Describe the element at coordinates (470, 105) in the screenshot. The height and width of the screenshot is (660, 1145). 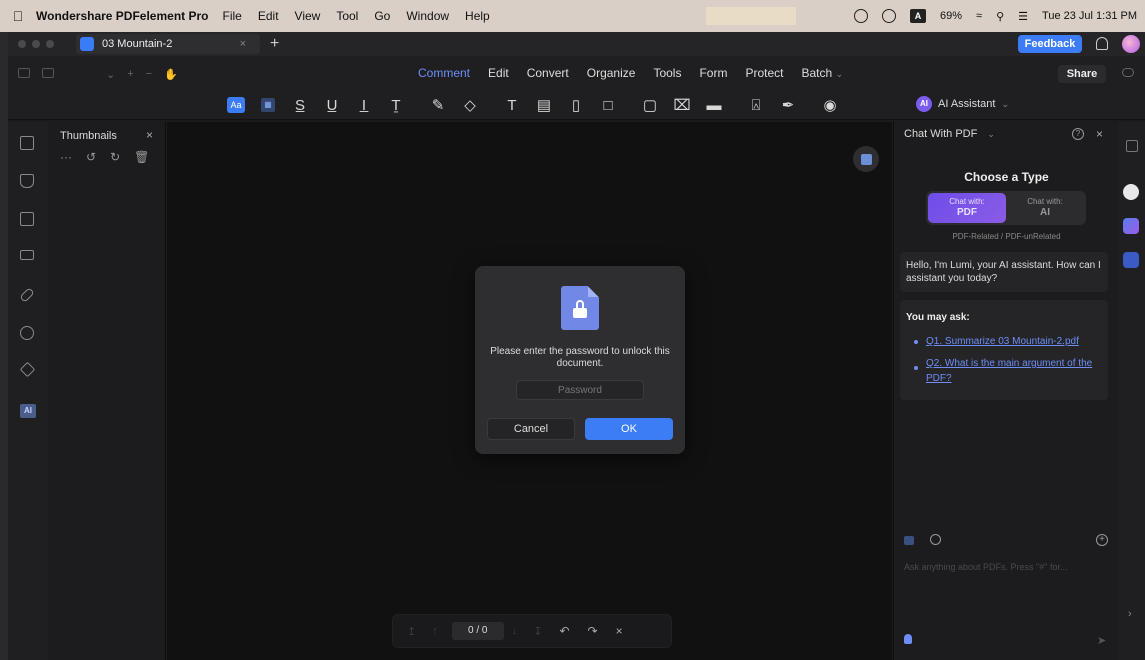
I see `eraser-icon: ◇` at that location.